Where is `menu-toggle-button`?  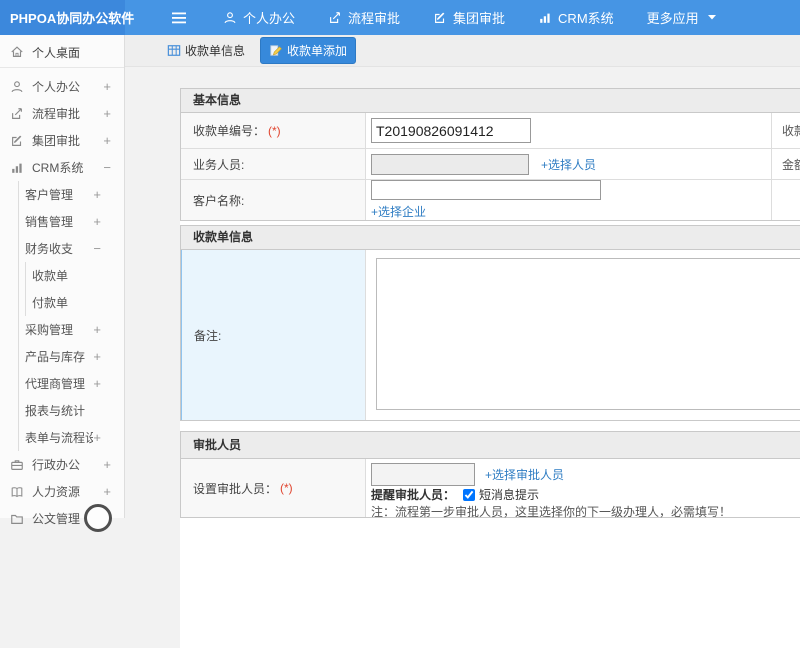 menu-toggle-button is located at coordinates (179, 18).